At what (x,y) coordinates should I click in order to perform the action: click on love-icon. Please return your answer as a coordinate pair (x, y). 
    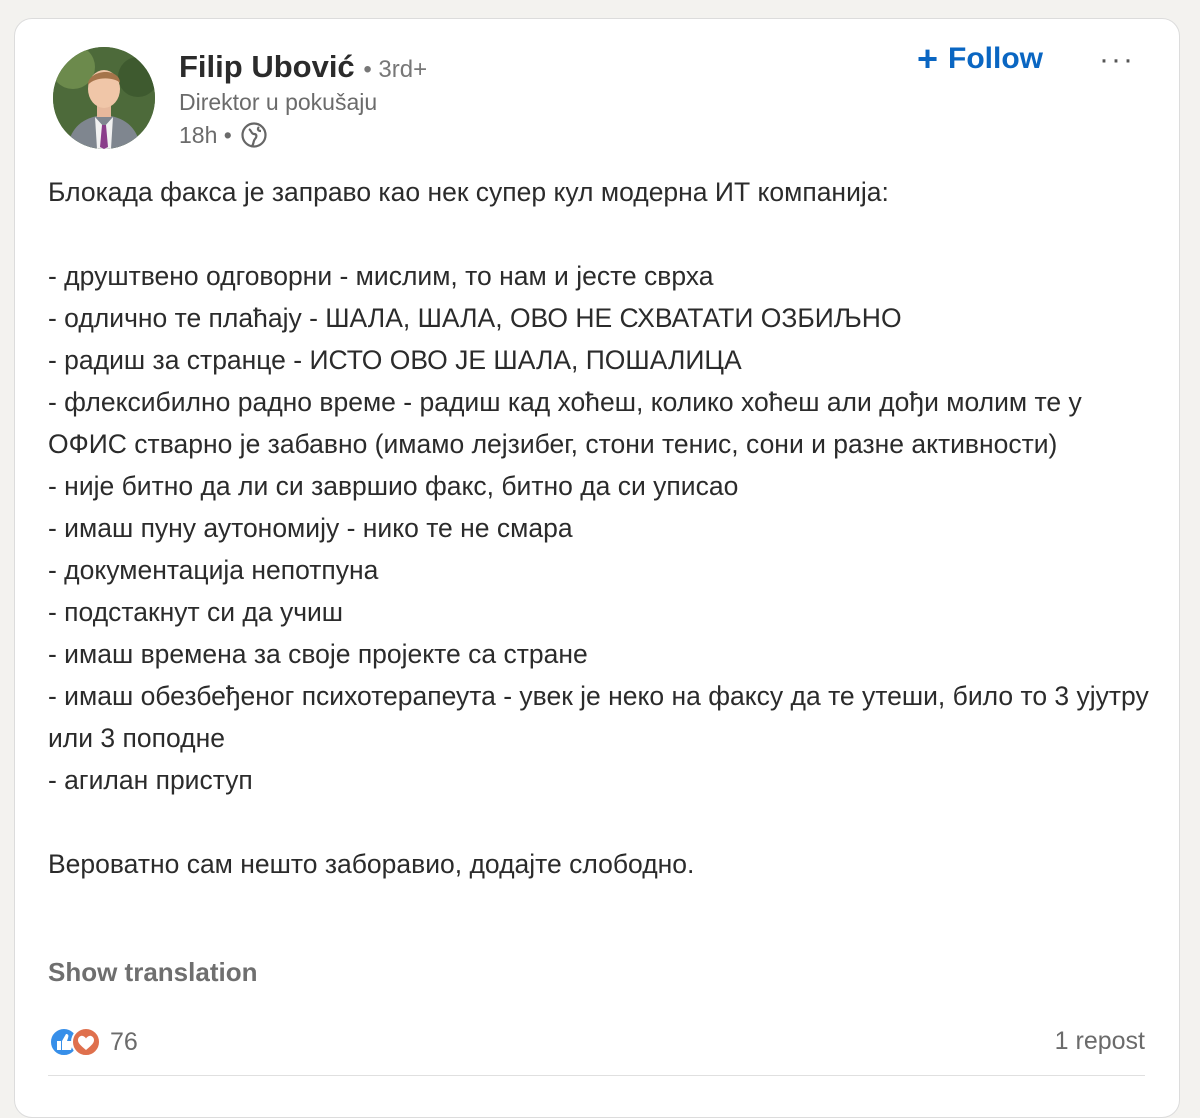
    Looking at the image, I should click on (86, 1042).